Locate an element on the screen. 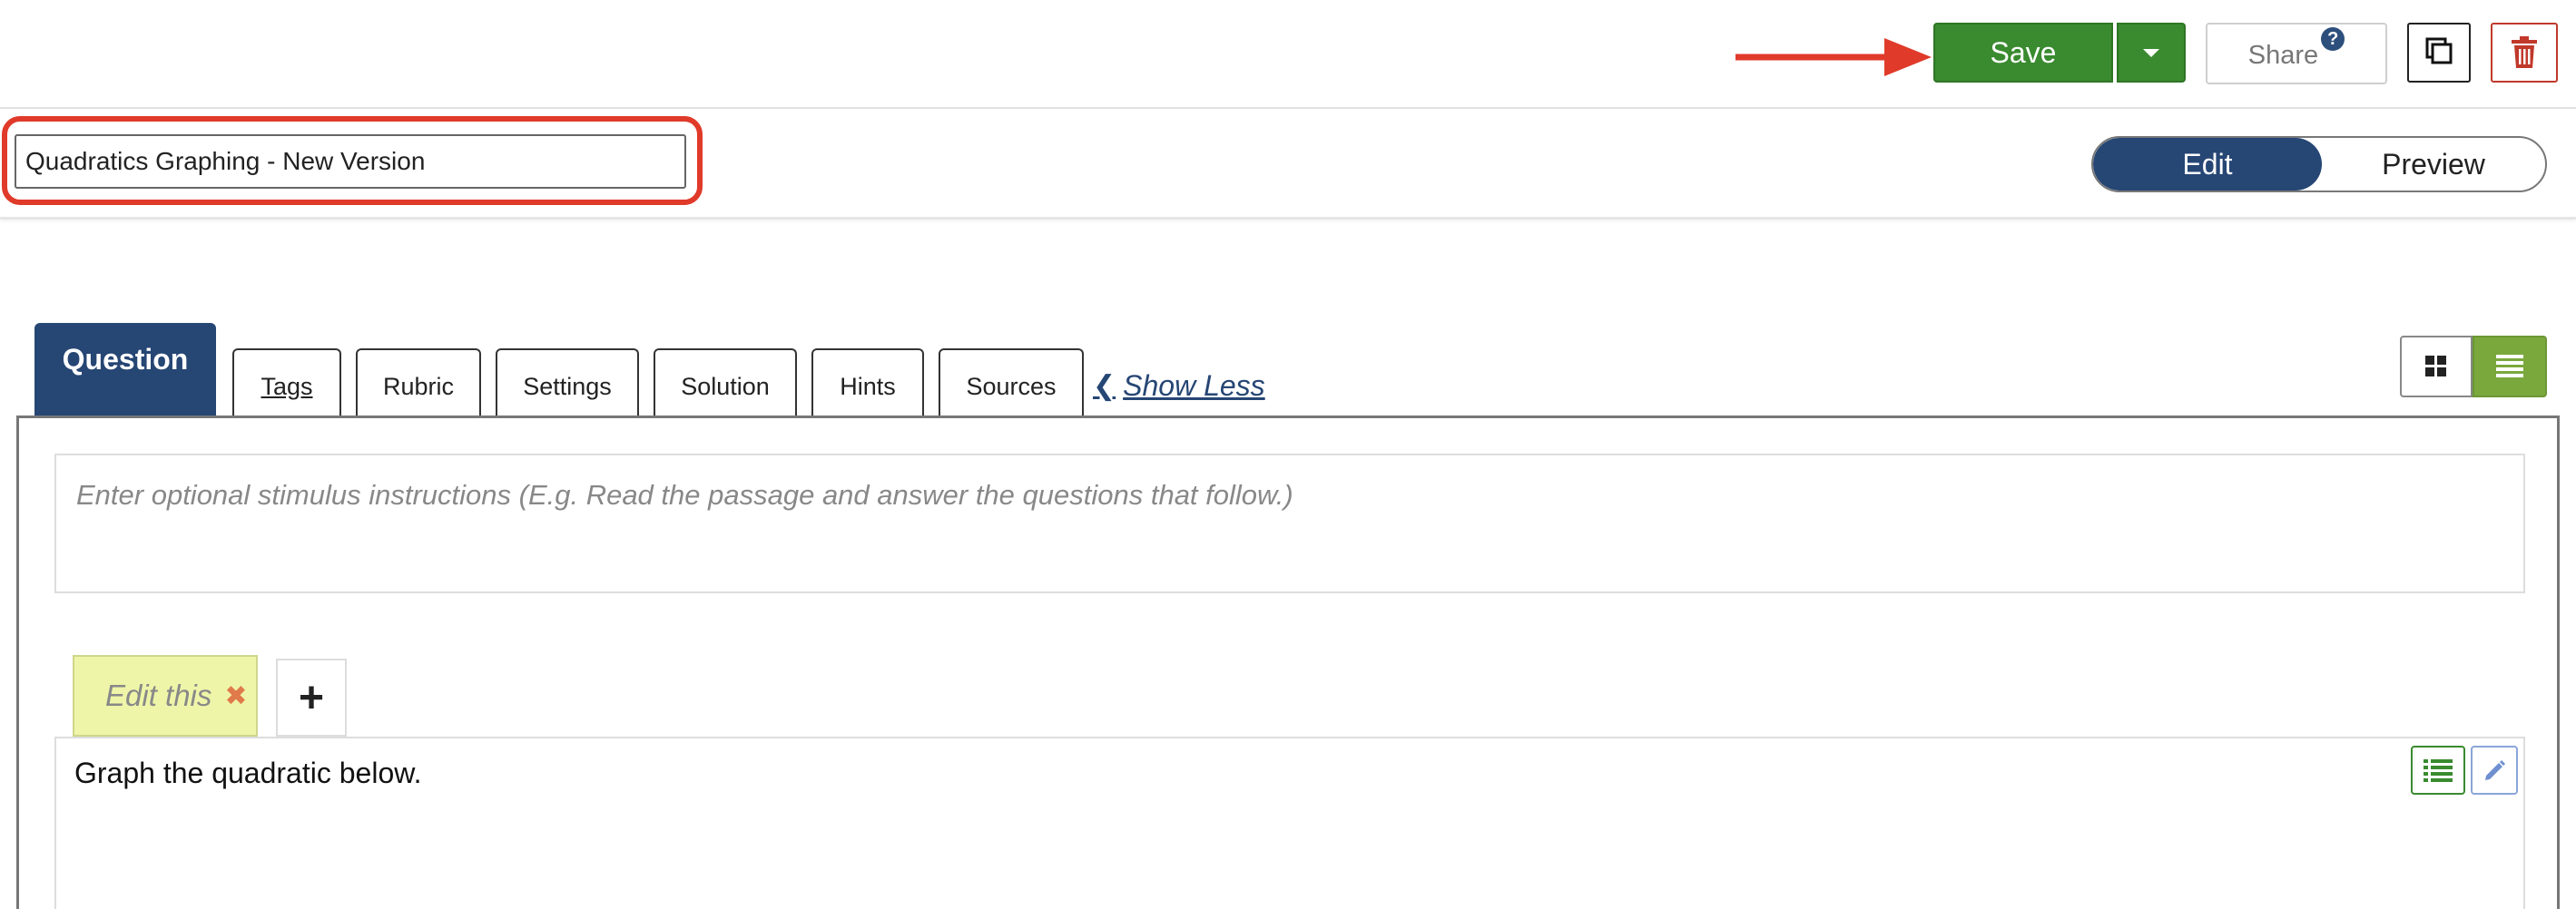 The height and width of the screenshot is (909, 2576). save-options-button is located at coordinates (2151, 53).